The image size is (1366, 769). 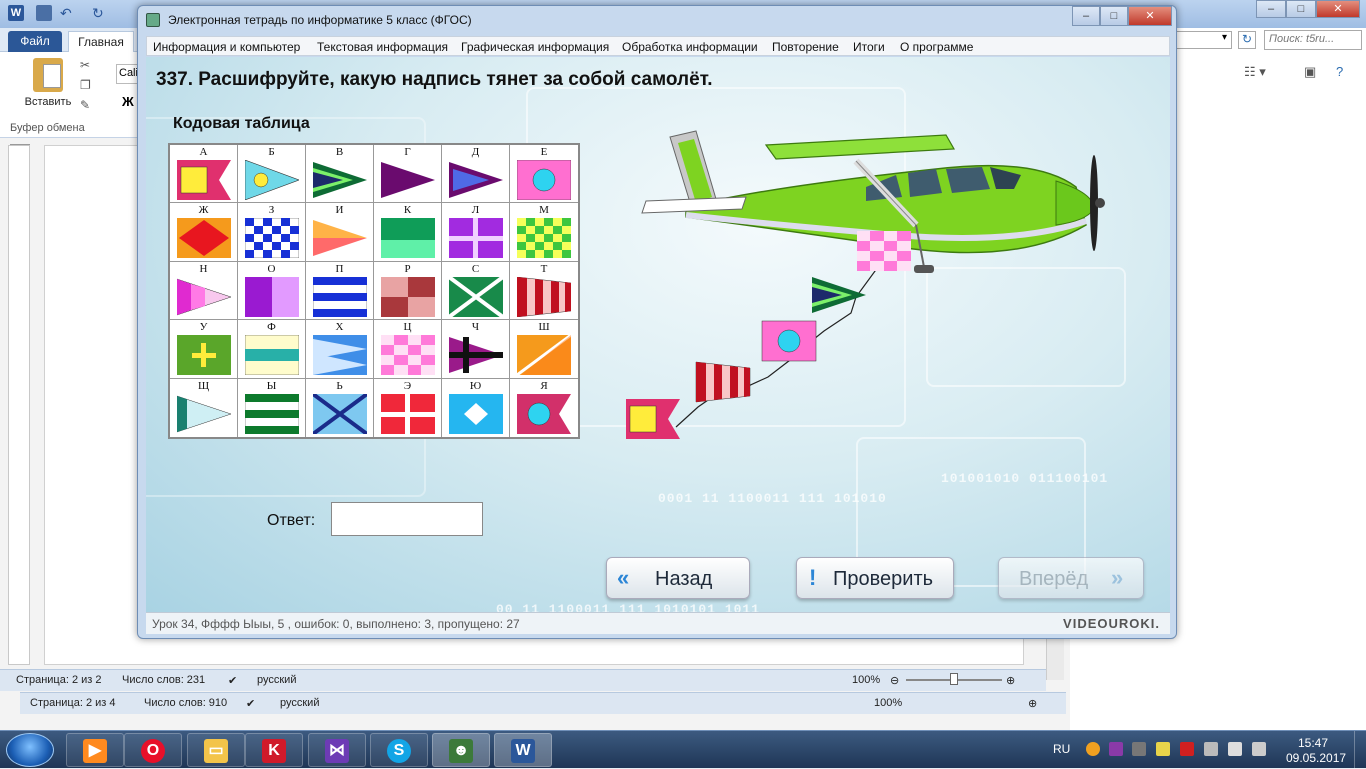 I want to click on taskbar-skype: S, so click(x=399, y=750).